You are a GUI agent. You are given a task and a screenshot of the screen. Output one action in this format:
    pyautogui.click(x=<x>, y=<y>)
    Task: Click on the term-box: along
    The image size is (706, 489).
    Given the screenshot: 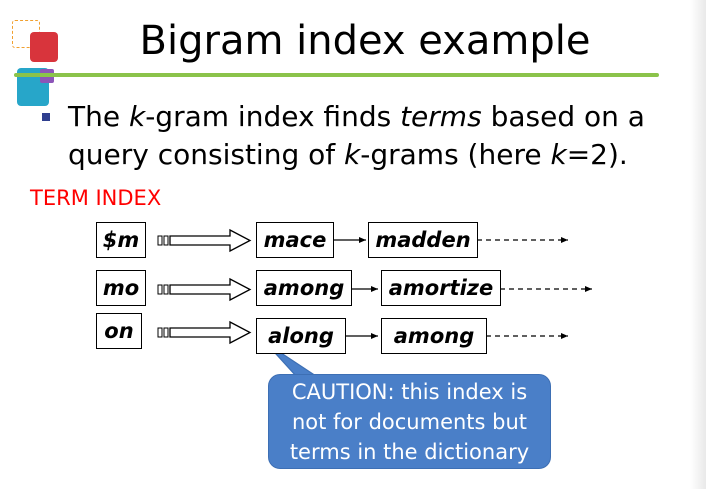 What is the action you would take?
    pyautogui.click(x=301, y=336)
    